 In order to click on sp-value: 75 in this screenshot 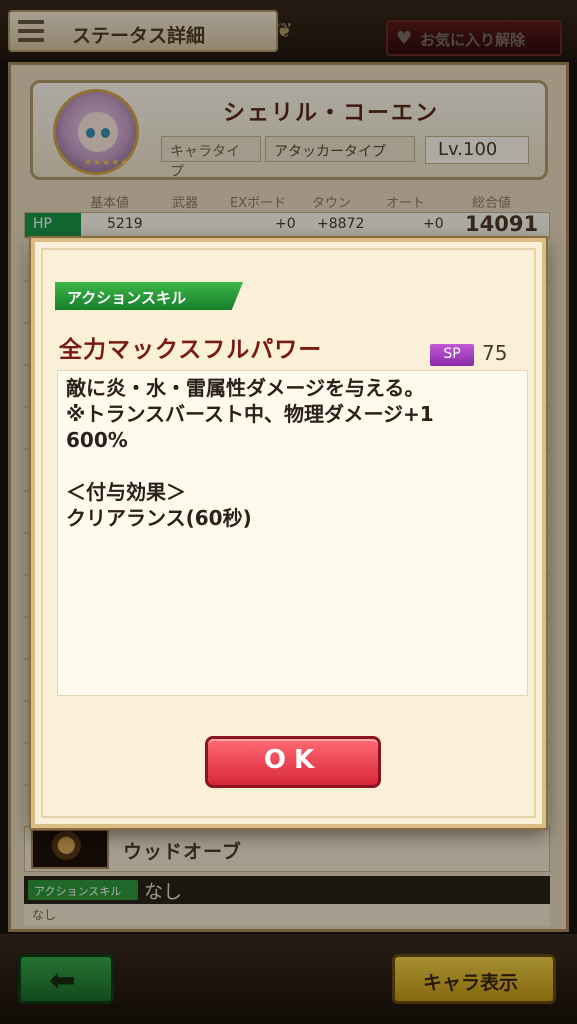, I will do `click(495, 353)`.